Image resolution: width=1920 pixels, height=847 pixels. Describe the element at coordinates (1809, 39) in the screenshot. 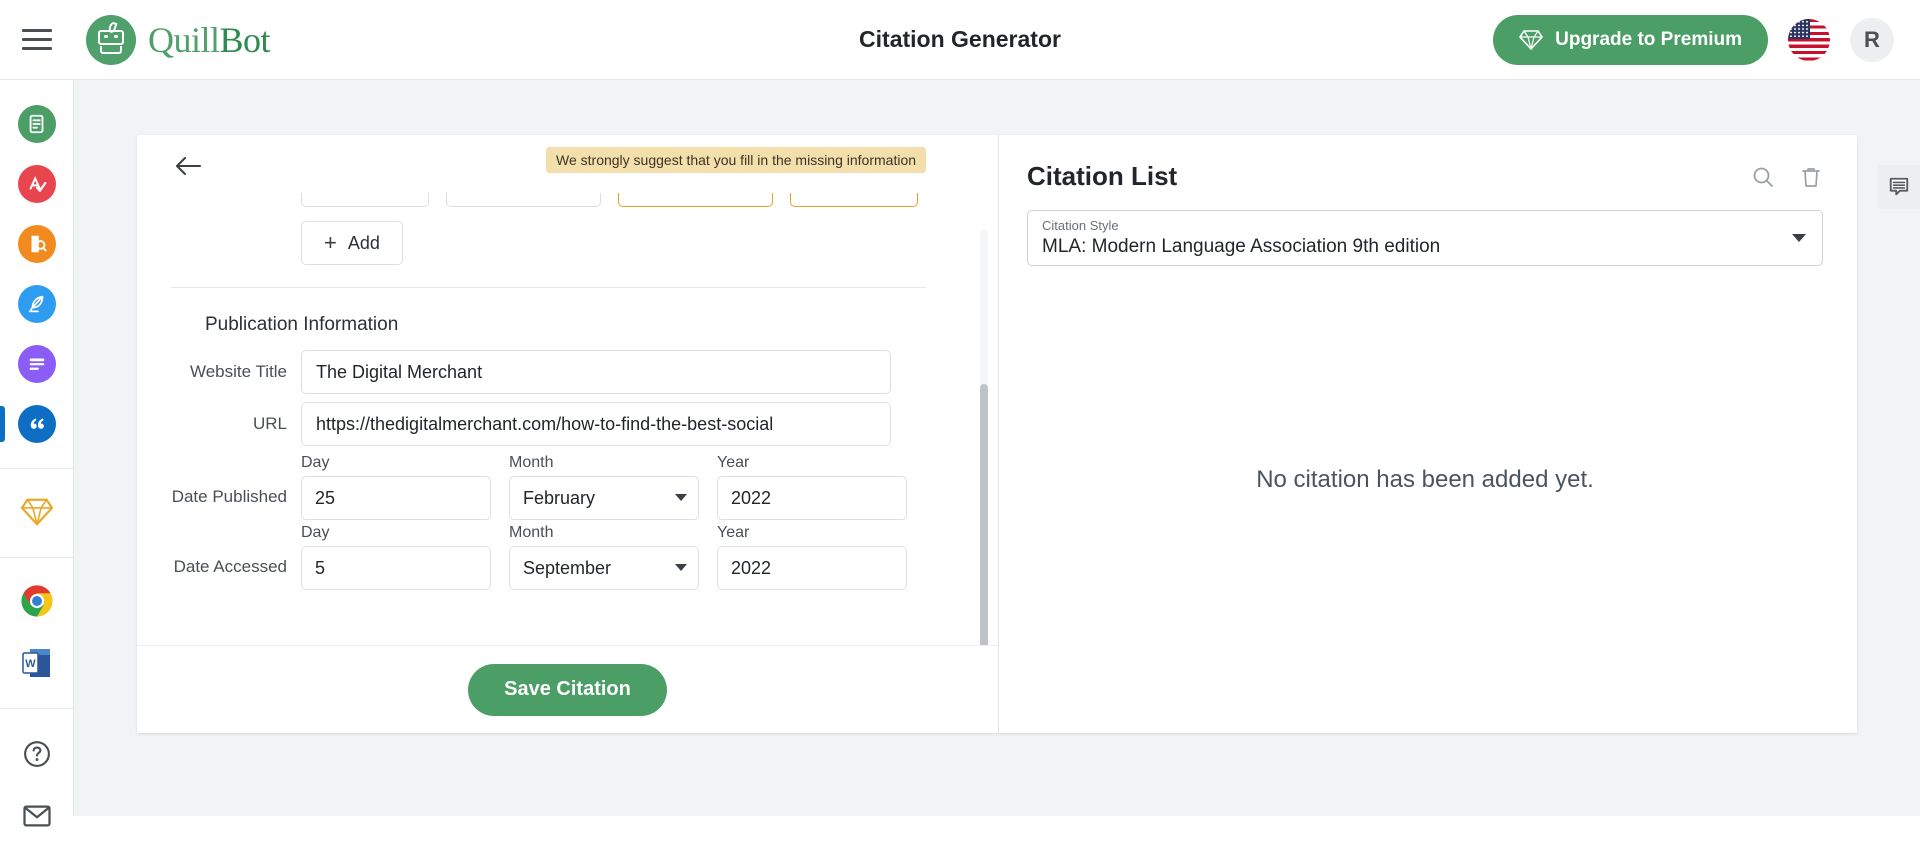

I see `us-flag-icon` at that location.